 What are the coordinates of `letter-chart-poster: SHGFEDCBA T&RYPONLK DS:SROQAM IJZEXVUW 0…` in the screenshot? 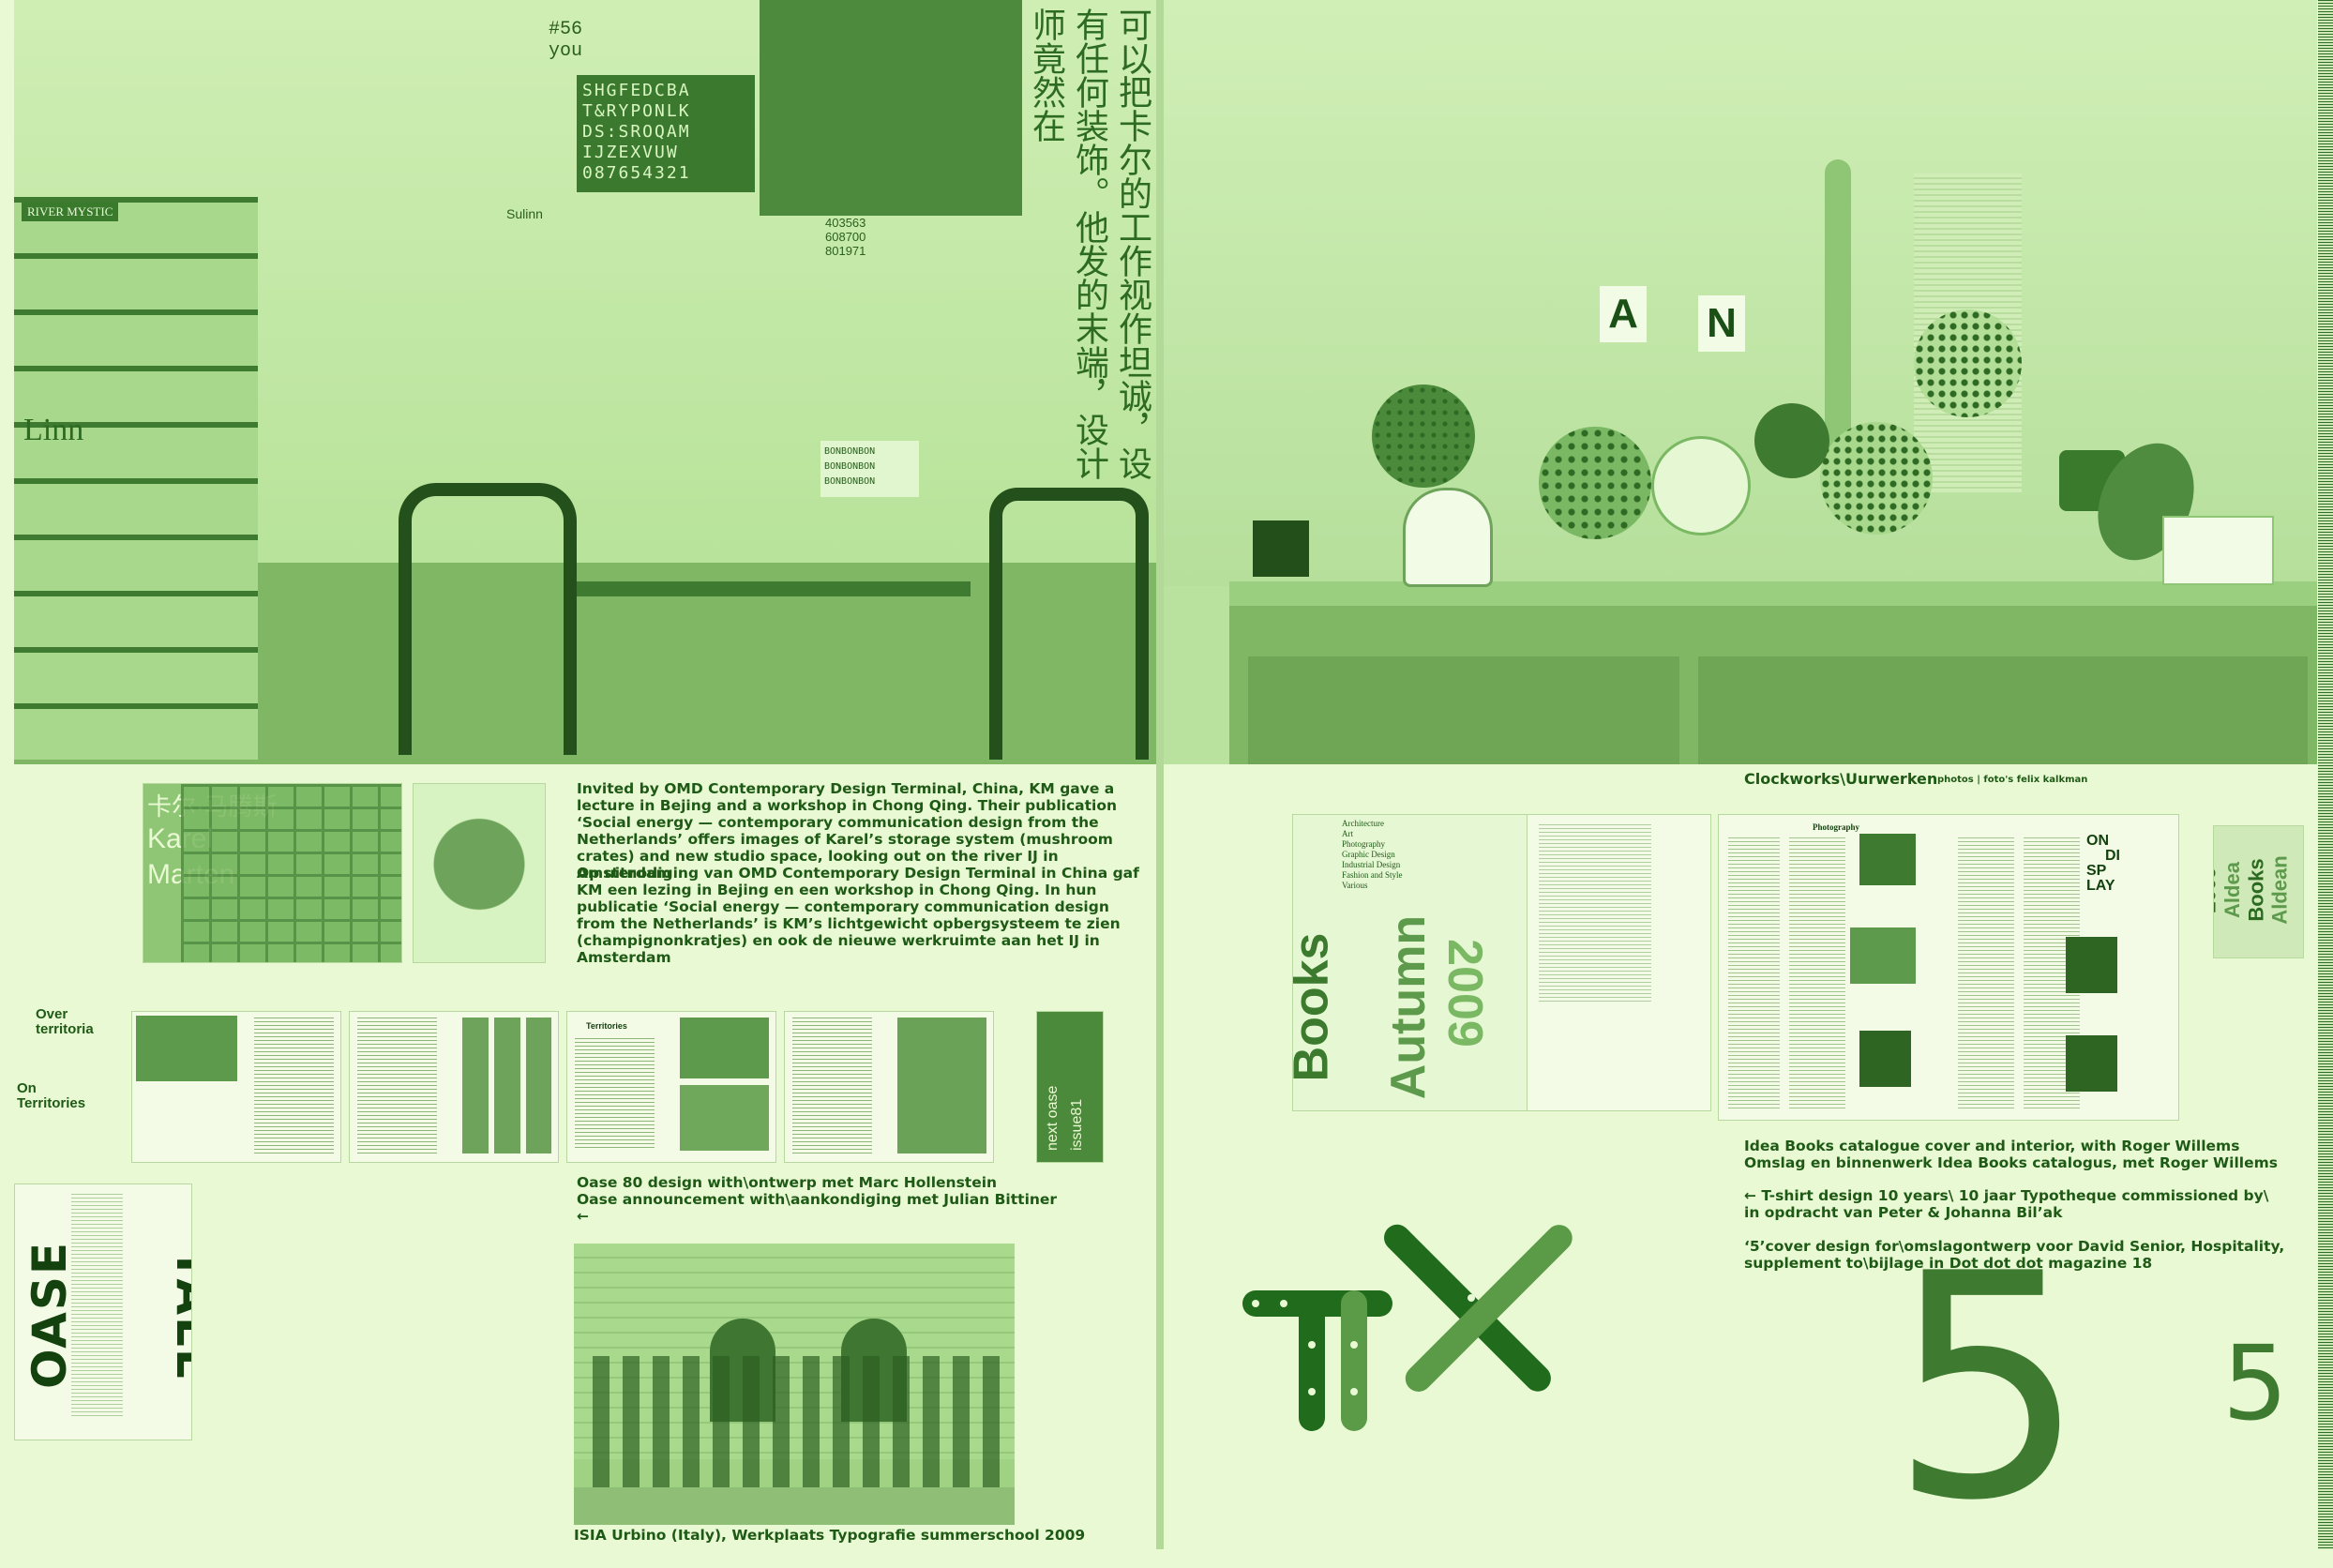 It's located at (666, 133).